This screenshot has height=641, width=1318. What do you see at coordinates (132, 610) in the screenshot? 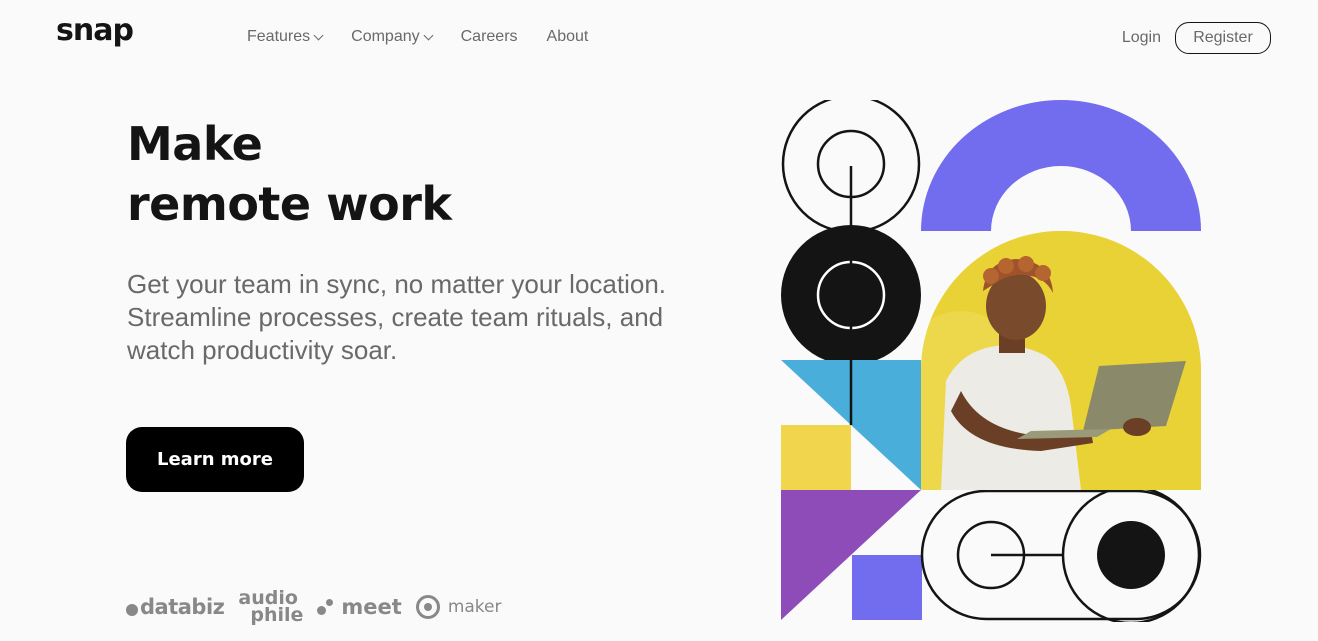
I see `databiz-dot-icon` at bounding box center [132, 610].